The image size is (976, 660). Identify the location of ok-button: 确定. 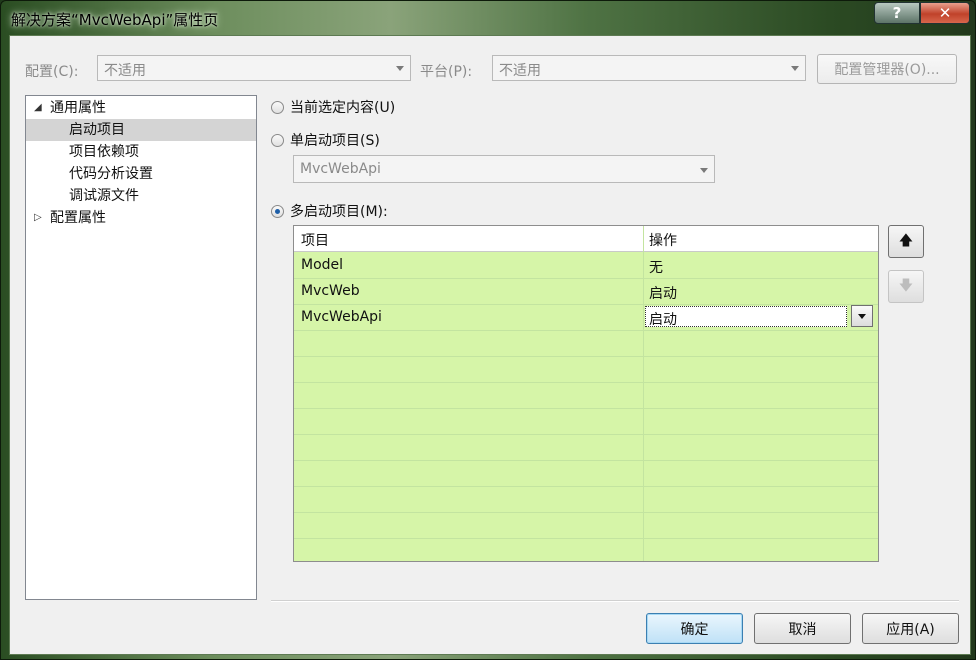
(694, 628).